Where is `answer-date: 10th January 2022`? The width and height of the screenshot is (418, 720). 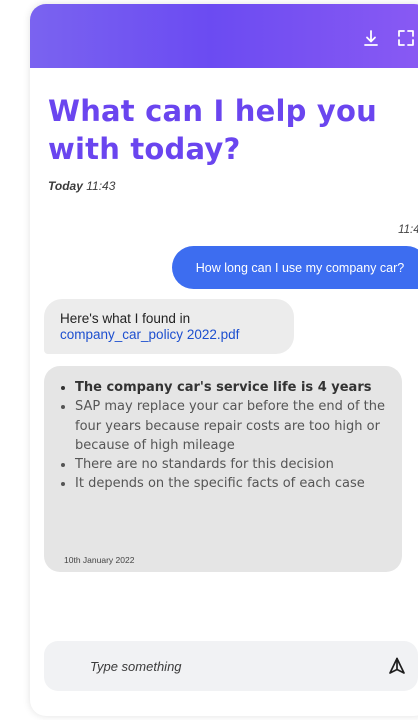 answer-date: 10th January 2022 is located at coordinates (99, 560).